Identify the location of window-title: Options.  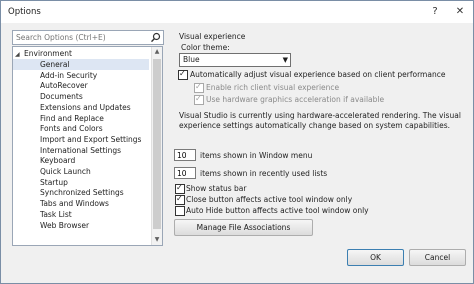
(24, 12).